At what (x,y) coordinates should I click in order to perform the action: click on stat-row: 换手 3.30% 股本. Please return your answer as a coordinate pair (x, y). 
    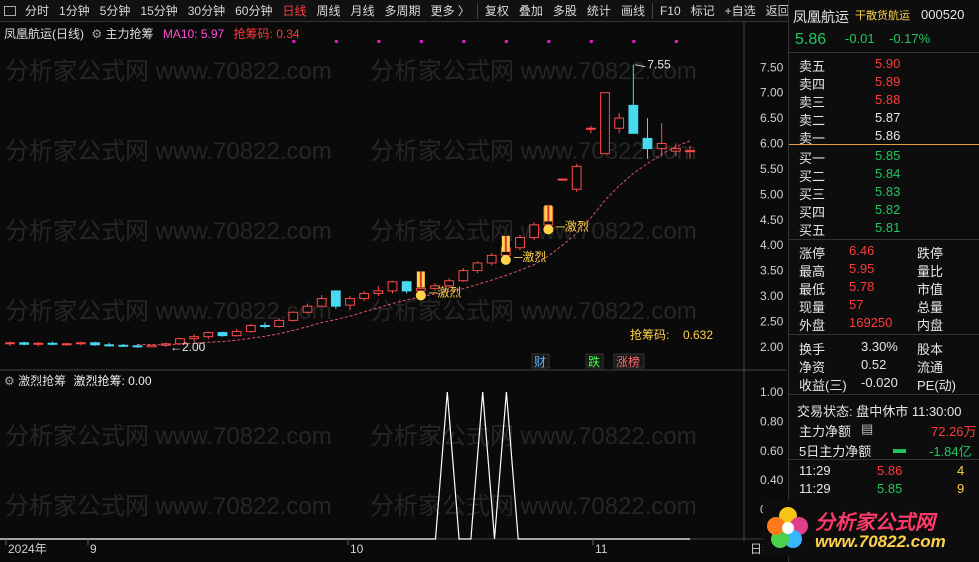
    Looking at the image, I should click on (884, 347).